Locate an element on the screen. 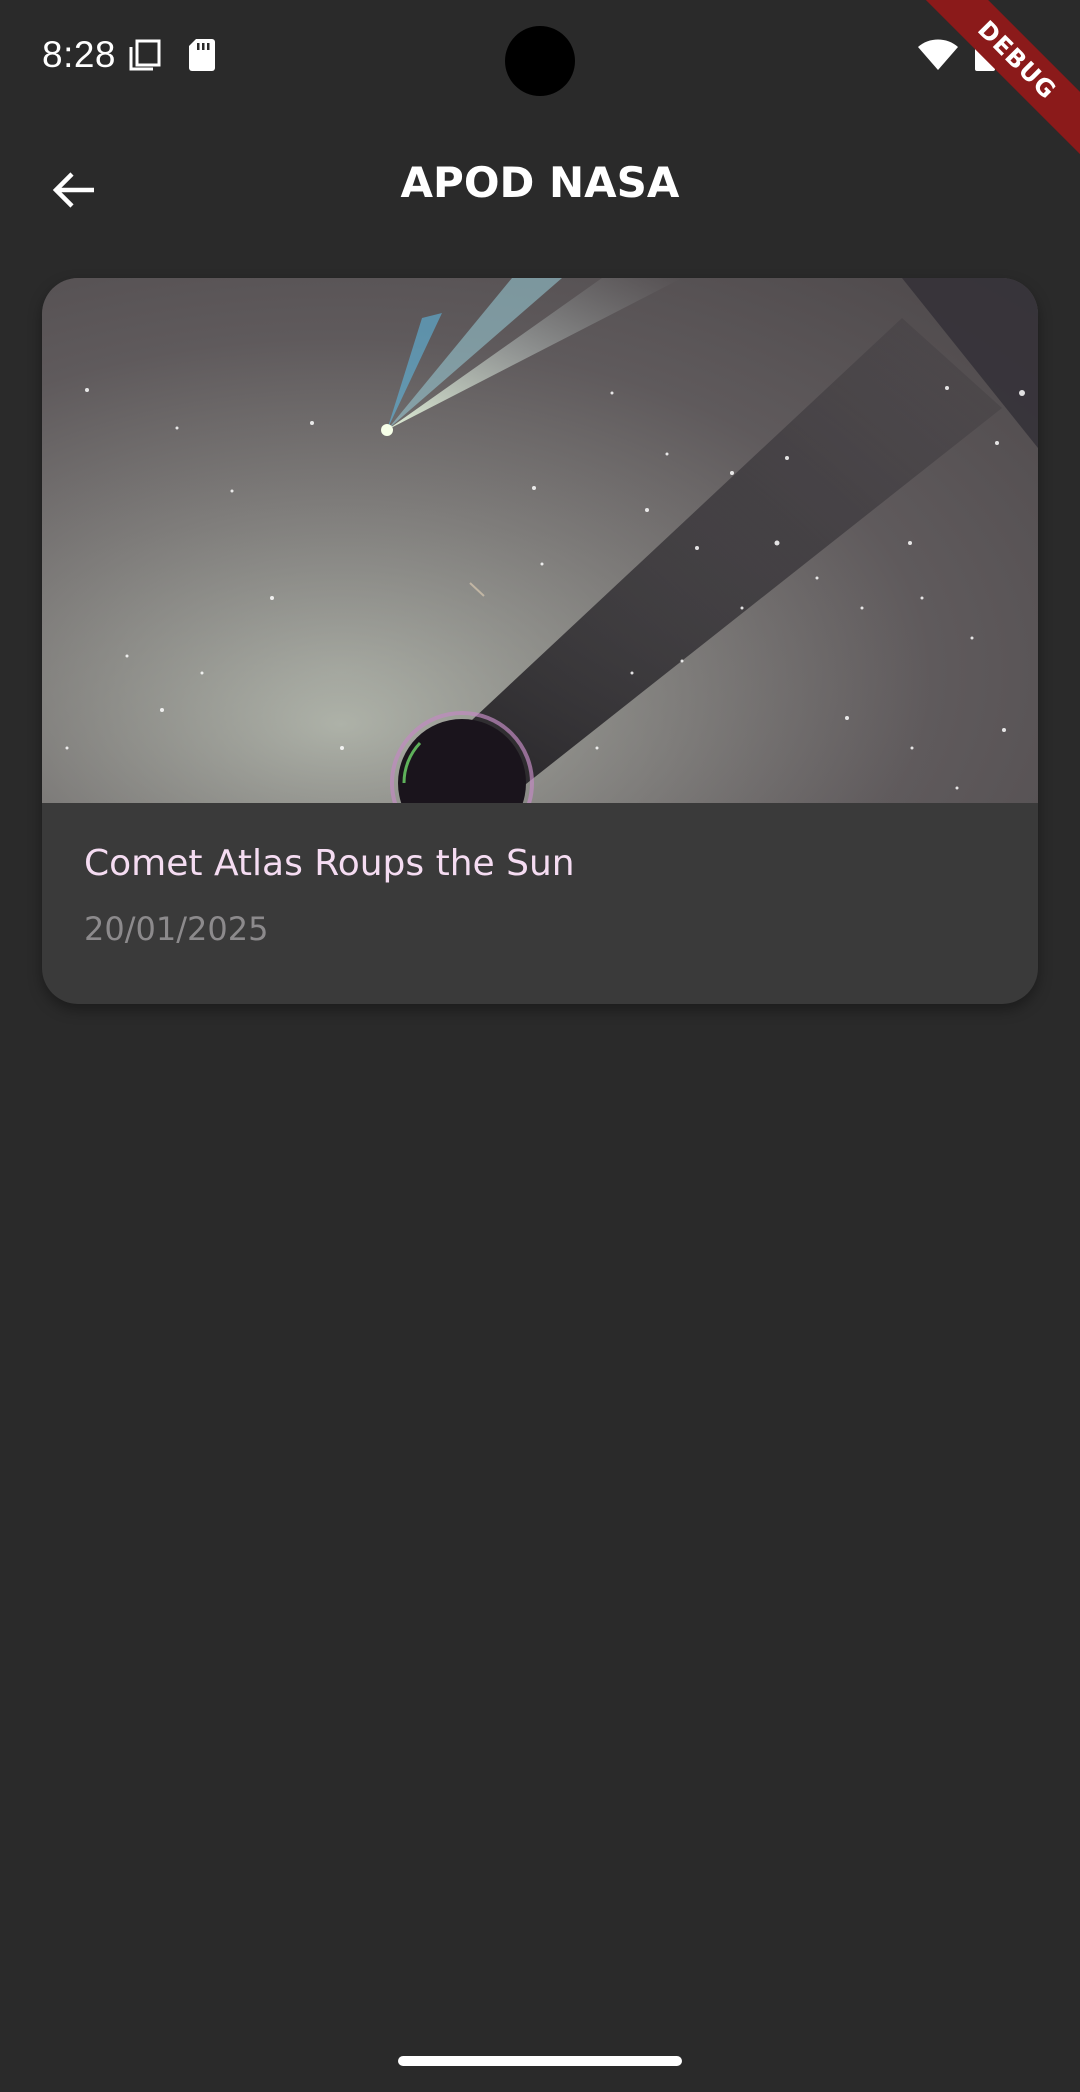  apod-title: Comet Atlas Roups the Sun is located at coordinates (329, 863).